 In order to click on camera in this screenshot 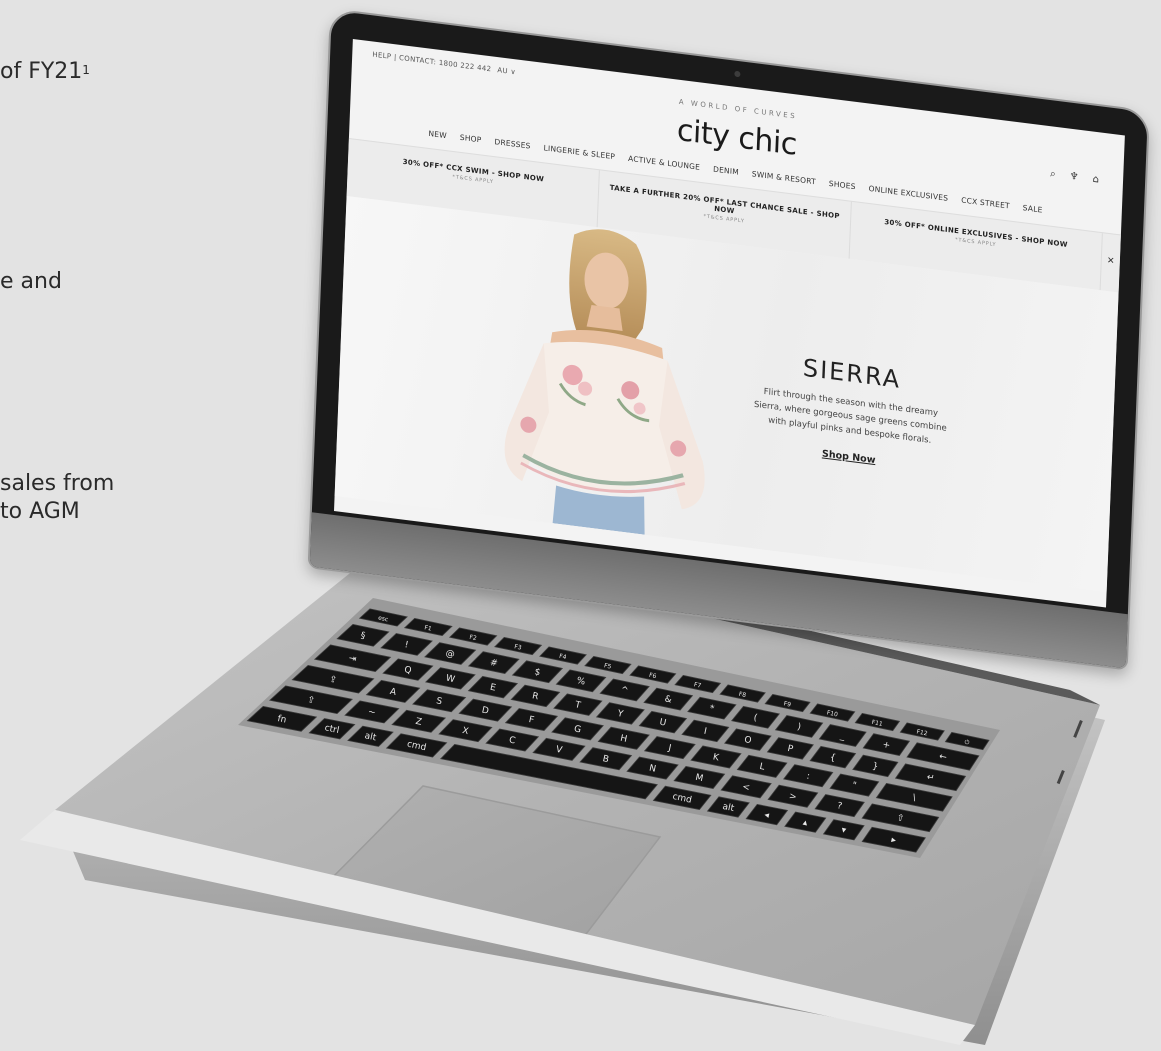, I will do `click(737, 74)`.